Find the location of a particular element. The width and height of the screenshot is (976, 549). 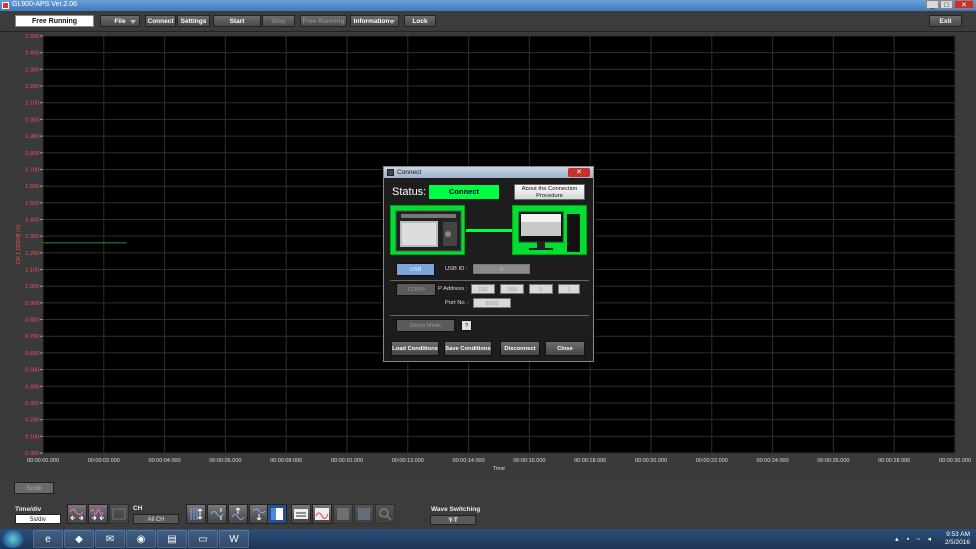

x-tick-label: 00:00:12.000 is located at coordinates (408, 461).